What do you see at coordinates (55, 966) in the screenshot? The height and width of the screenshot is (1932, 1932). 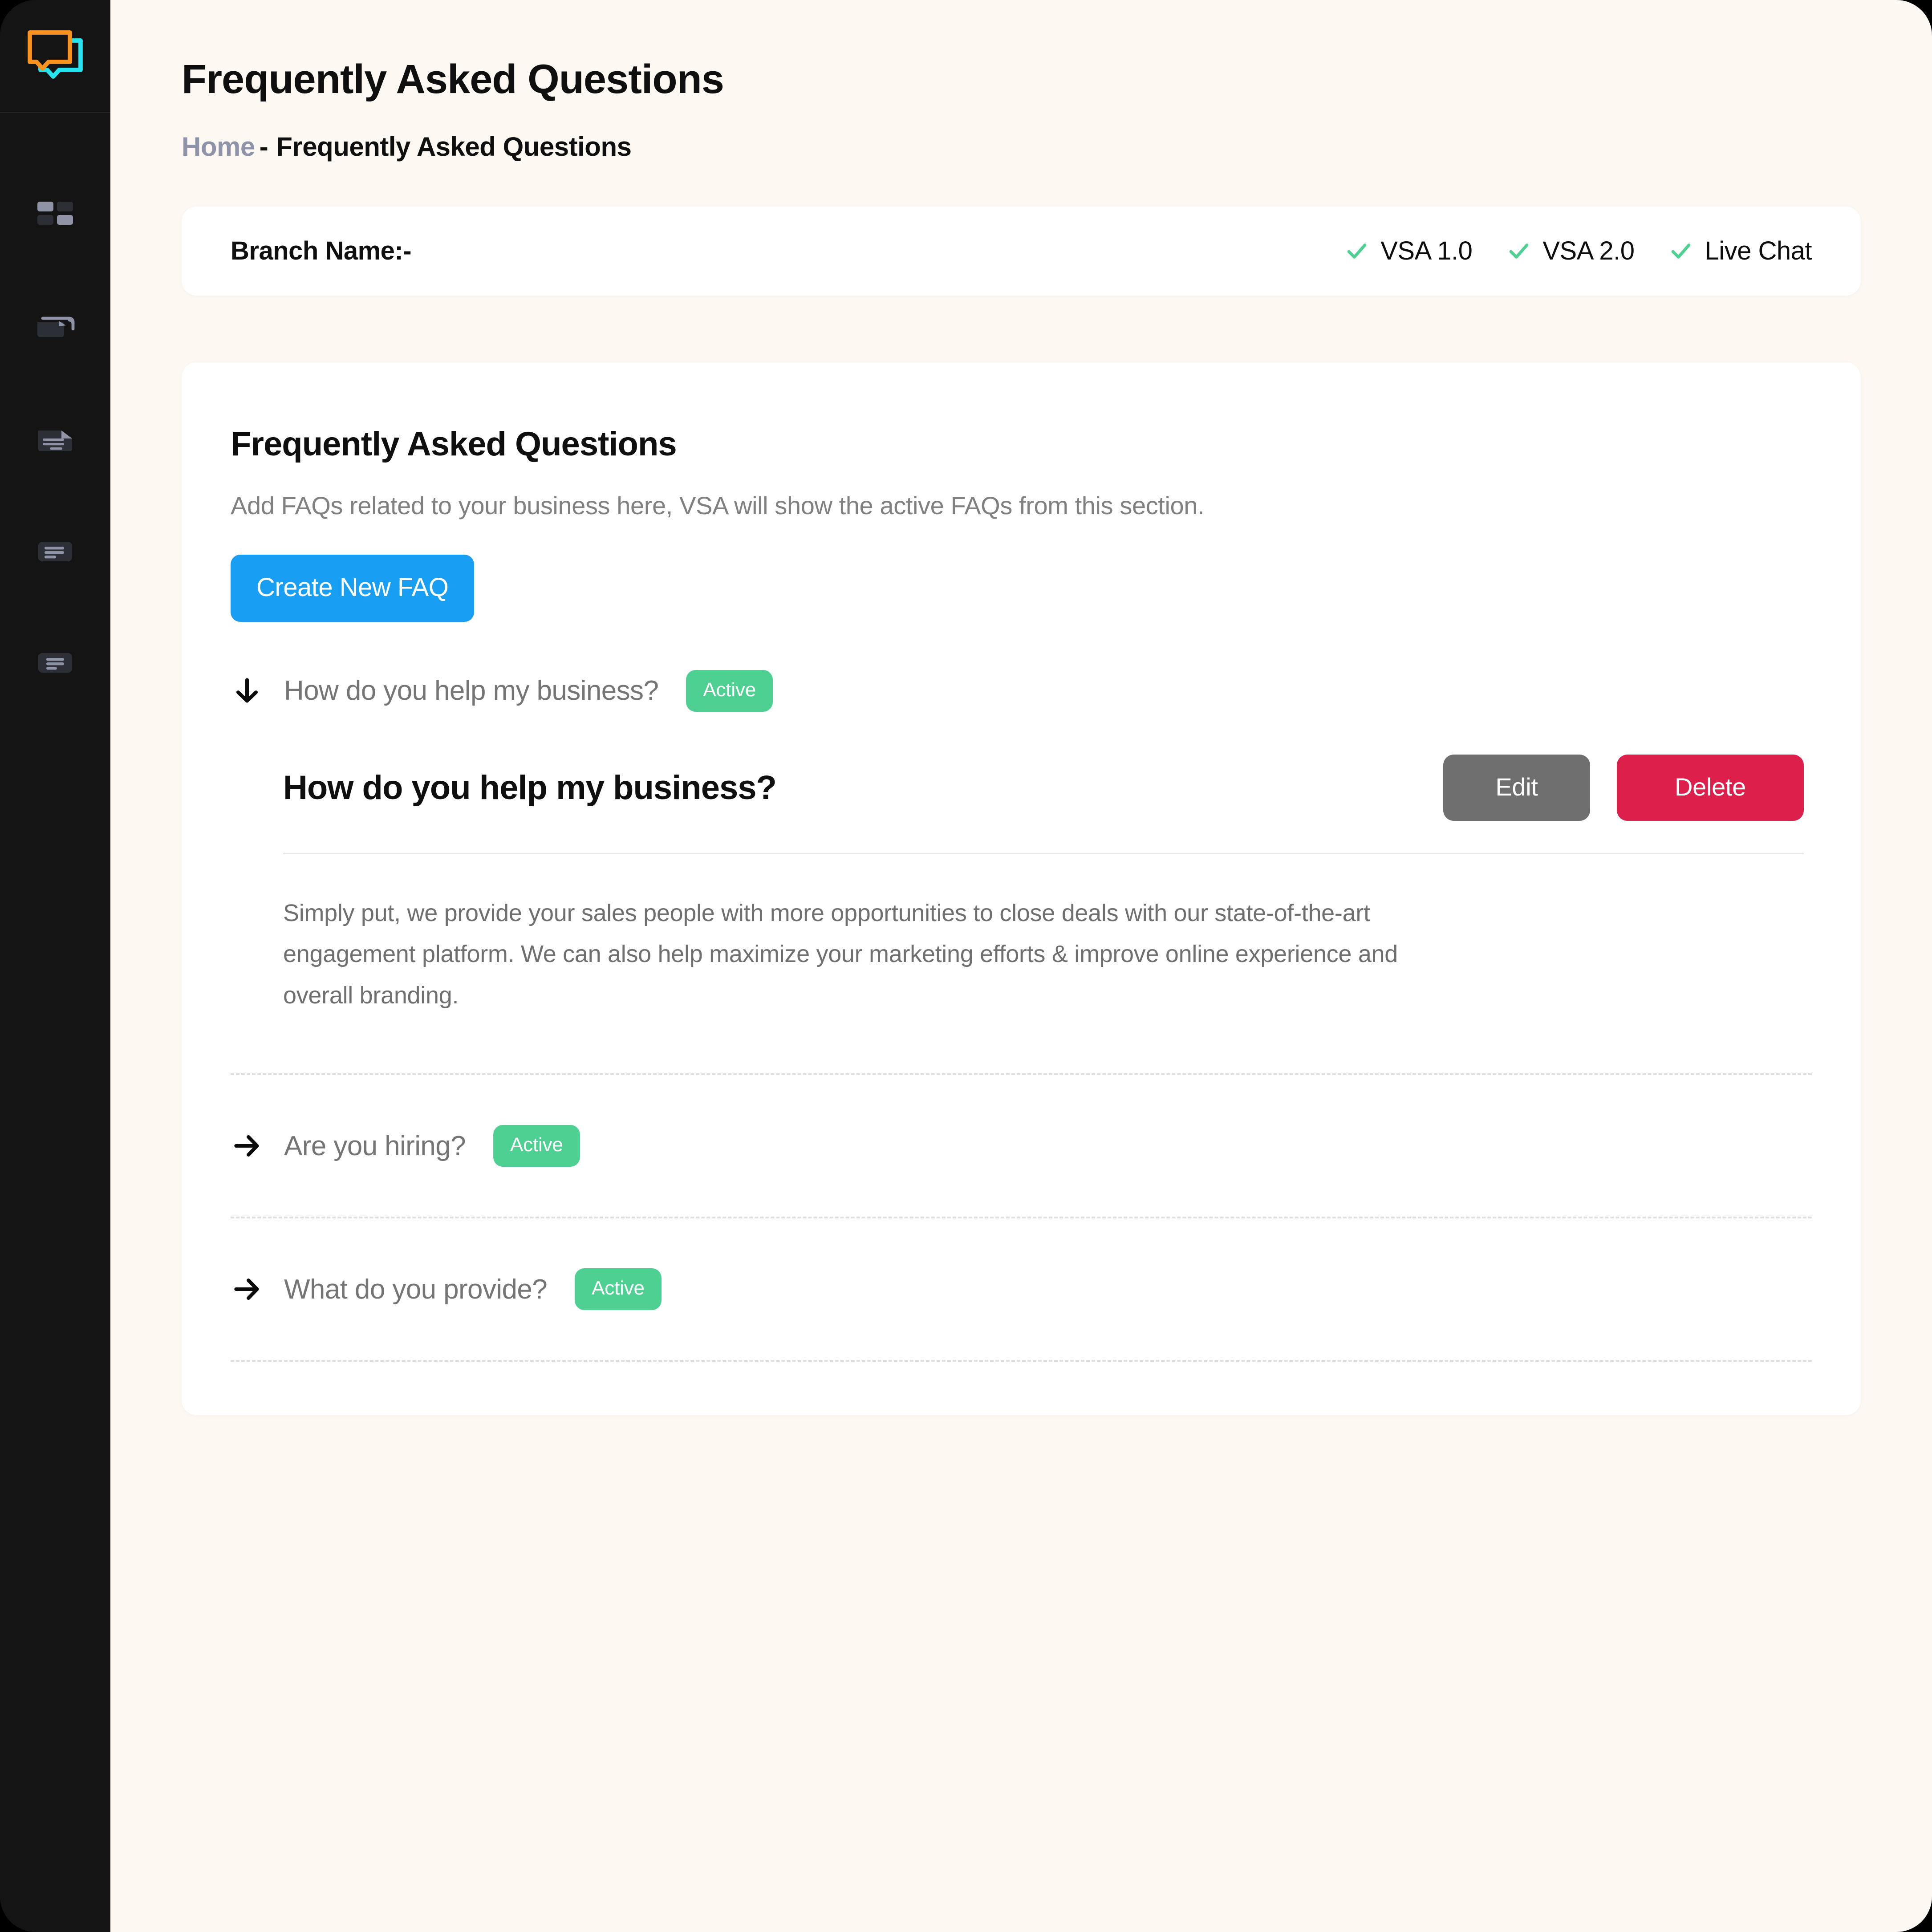 I see `sidebar` at bounding box center [55, 966].